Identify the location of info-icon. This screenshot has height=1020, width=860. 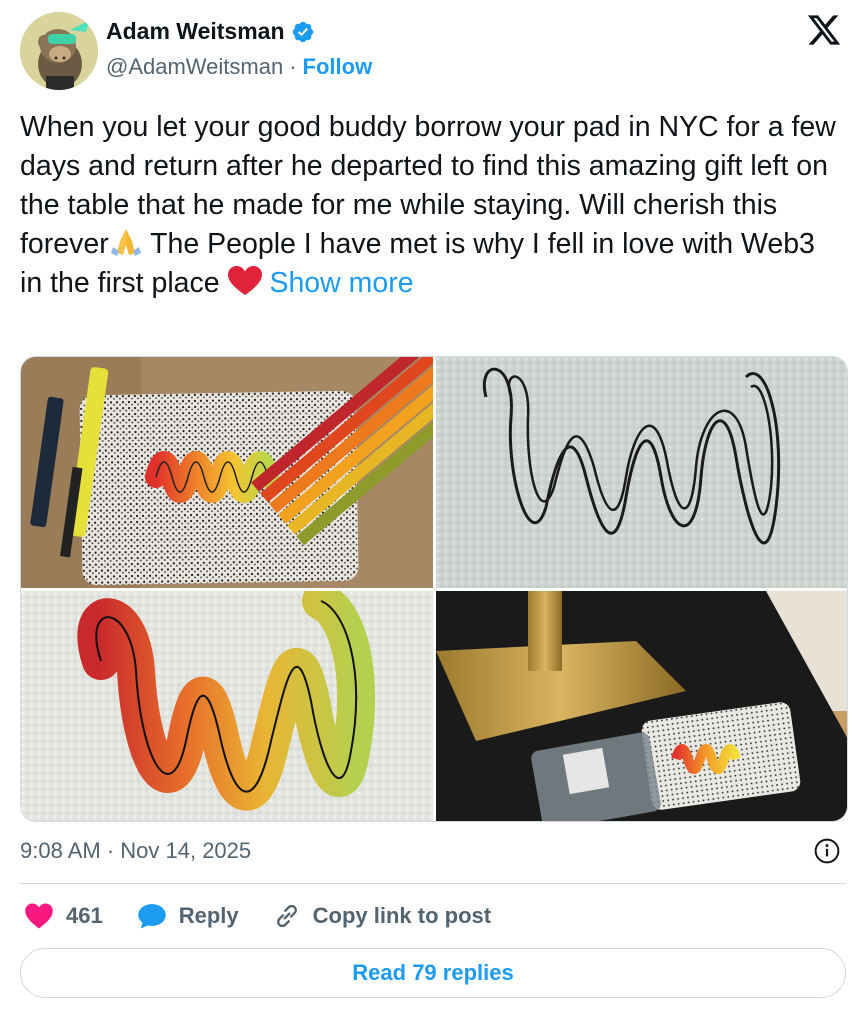
(827, 851).